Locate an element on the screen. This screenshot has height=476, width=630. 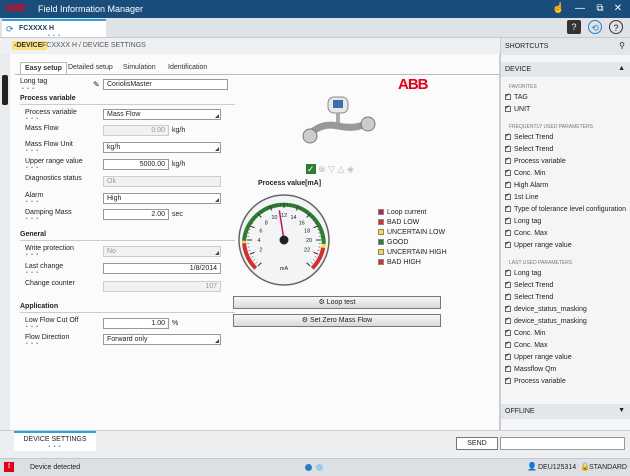
tab-simulation: Simulation is located at coordinates (139, 68).